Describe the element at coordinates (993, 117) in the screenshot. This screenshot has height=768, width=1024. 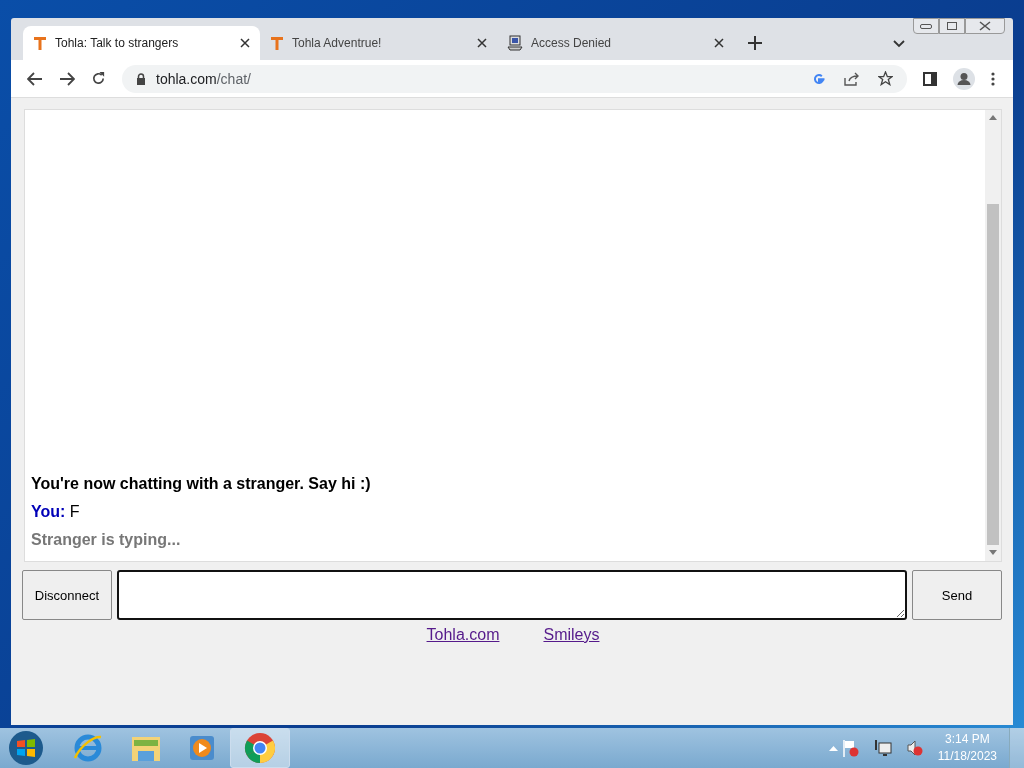
I see `scroll-up-icon` at that location.